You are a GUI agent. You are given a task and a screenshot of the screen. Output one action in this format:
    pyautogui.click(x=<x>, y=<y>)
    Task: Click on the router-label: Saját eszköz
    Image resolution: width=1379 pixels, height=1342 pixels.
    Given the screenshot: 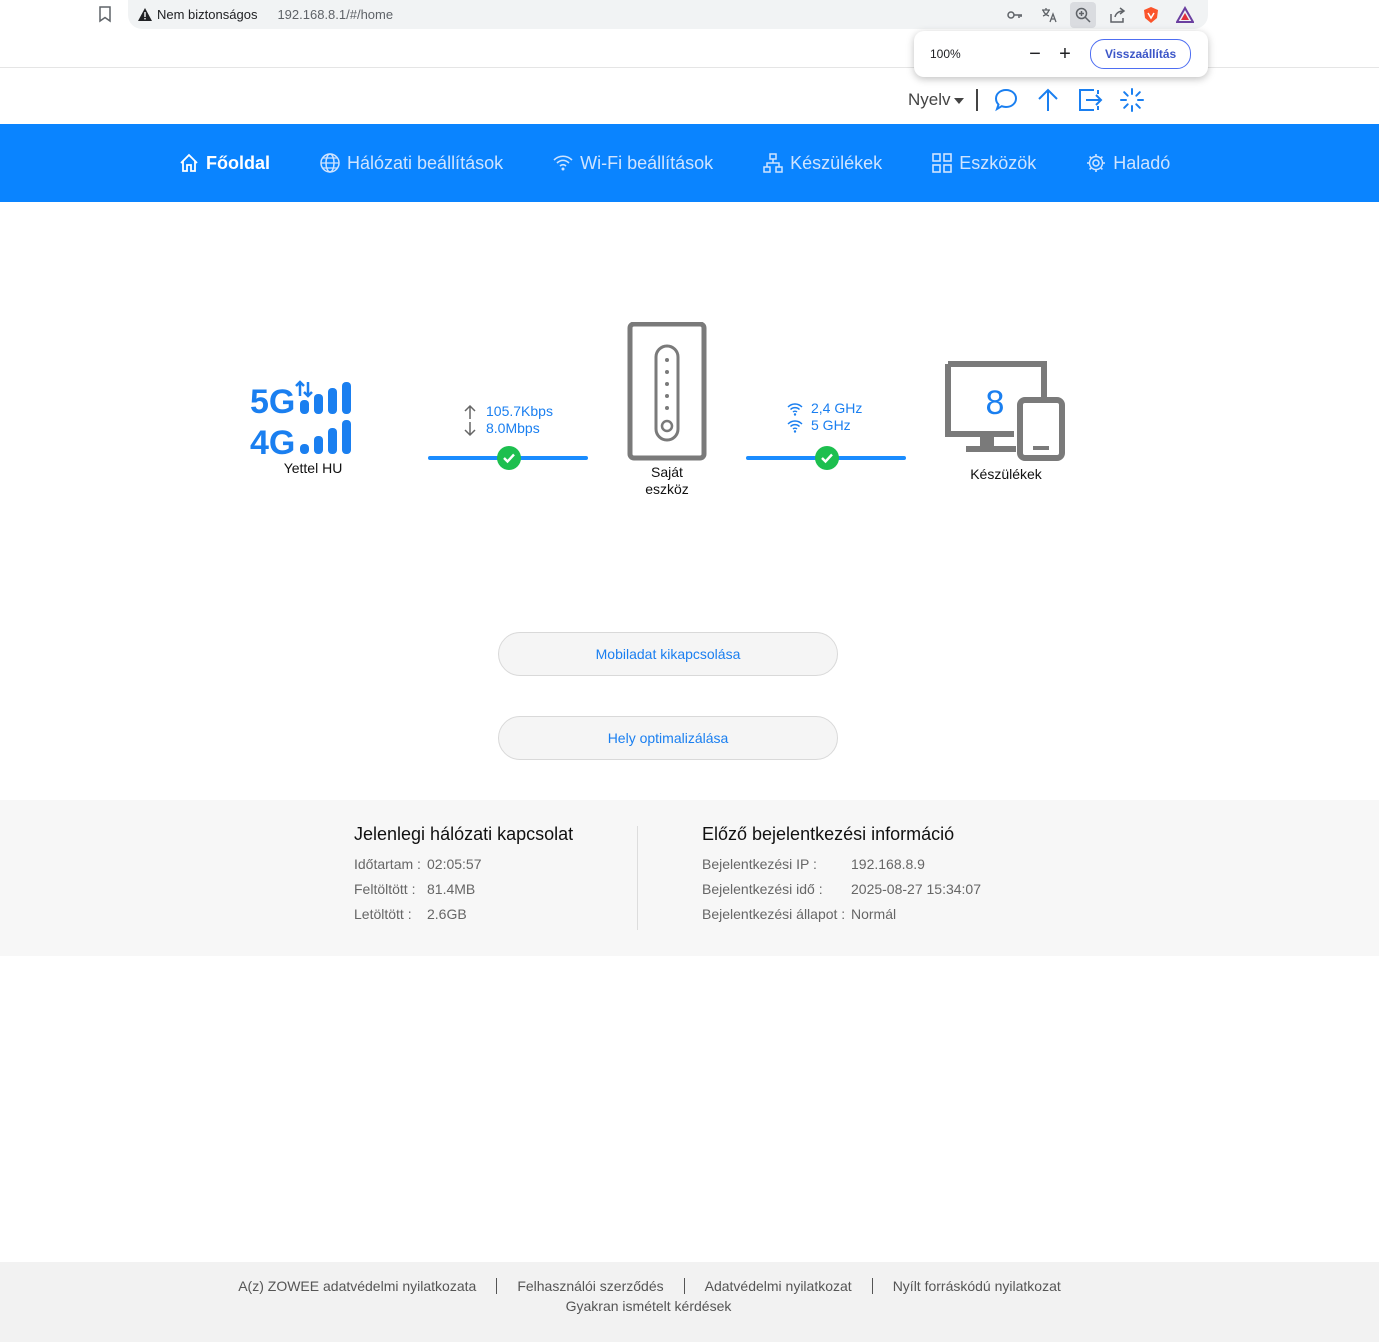 What is the action you would take?
    pyautogui.click(x=667, y=481)
    